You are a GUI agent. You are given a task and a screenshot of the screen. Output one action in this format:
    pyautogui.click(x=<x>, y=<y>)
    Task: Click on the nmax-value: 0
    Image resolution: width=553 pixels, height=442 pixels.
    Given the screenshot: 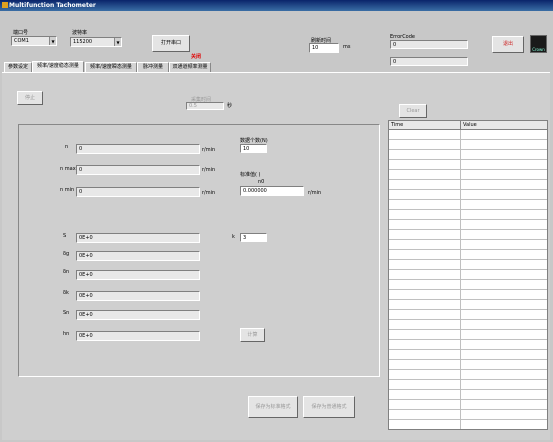 What is the action you would take?
    pyautogui.click(x=138, y=170)
    